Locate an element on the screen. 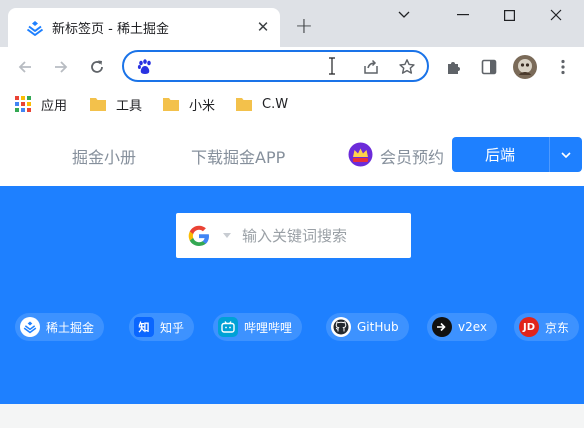 The width and height of the screenshot is (584, 428). bookmark-apps: 应用 is located at coordinates (41, 104).